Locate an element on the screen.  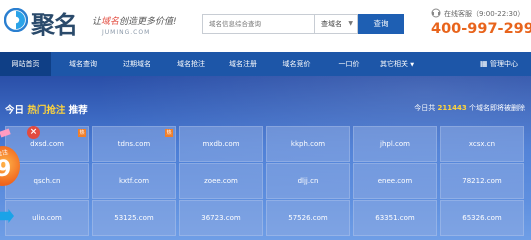
domain-card: ulio.com is located at coordinates (47, 218).